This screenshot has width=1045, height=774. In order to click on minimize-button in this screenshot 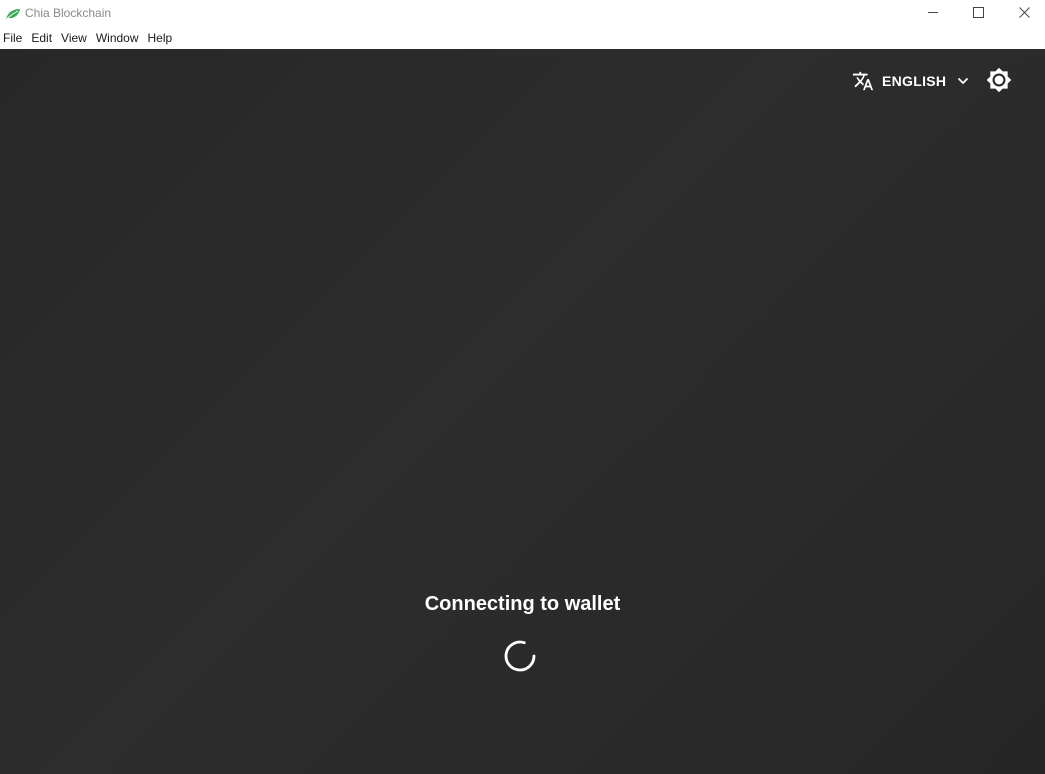, I will do `click(933, 13)`.